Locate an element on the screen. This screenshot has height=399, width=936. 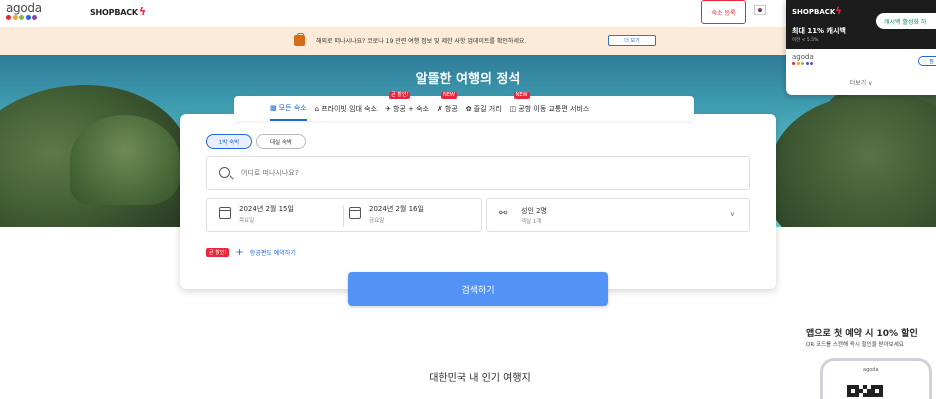
people-icon: ⚯ is located at coordinates (503, 213).